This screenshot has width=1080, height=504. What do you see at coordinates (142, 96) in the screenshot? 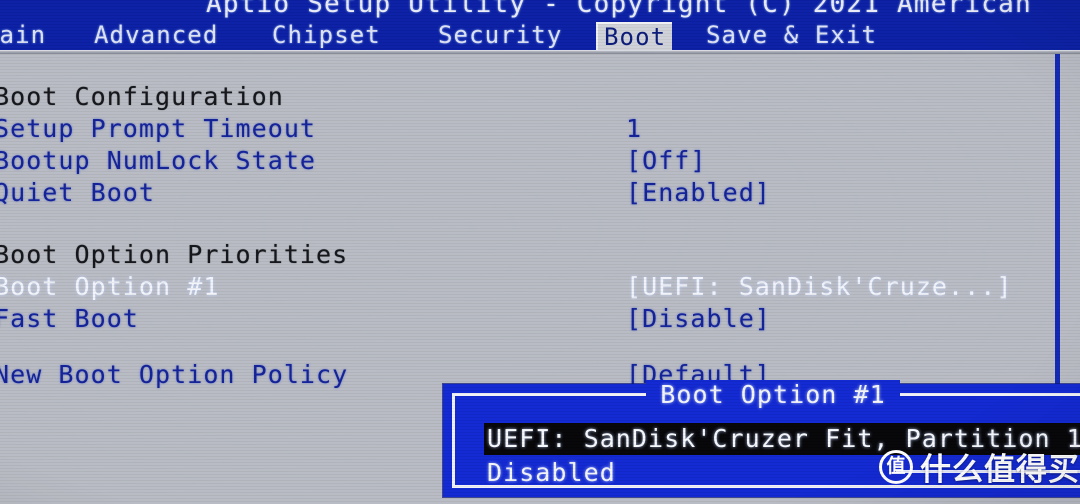
I see `section-label: Boot Configuration` at bounding box center [142, 96].